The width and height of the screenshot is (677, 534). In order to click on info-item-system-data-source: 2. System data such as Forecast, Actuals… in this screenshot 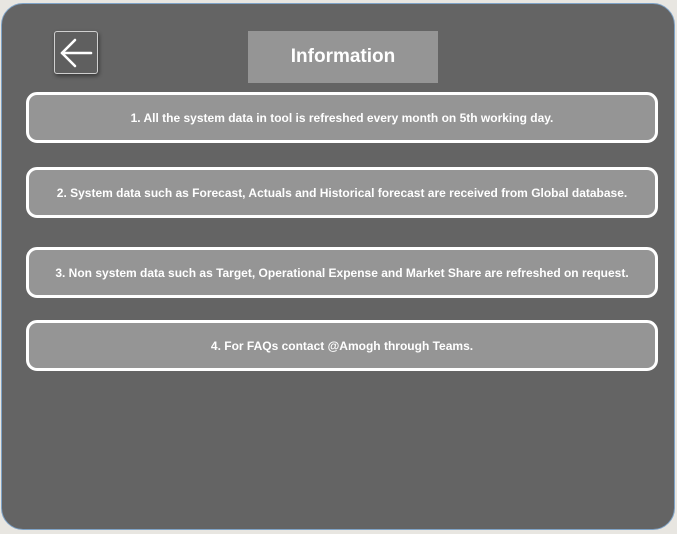, I will do `click(342, 192)`.